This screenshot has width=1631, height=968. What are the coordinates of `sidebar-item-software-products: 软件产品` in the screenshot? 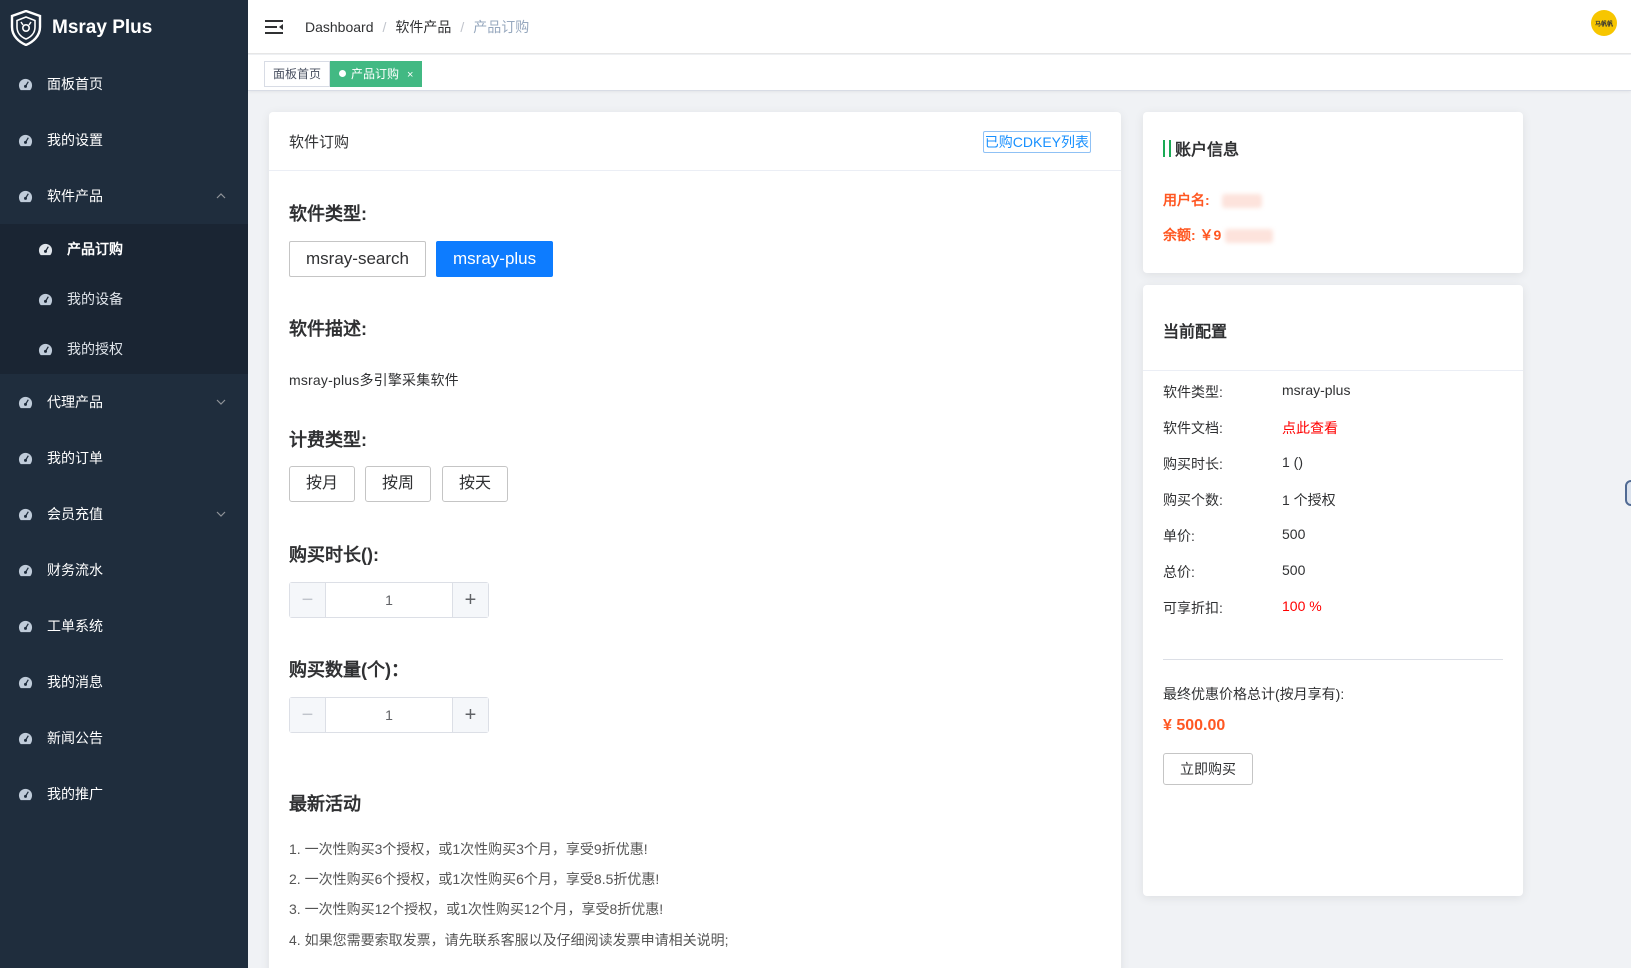 It's located at (124, 196).